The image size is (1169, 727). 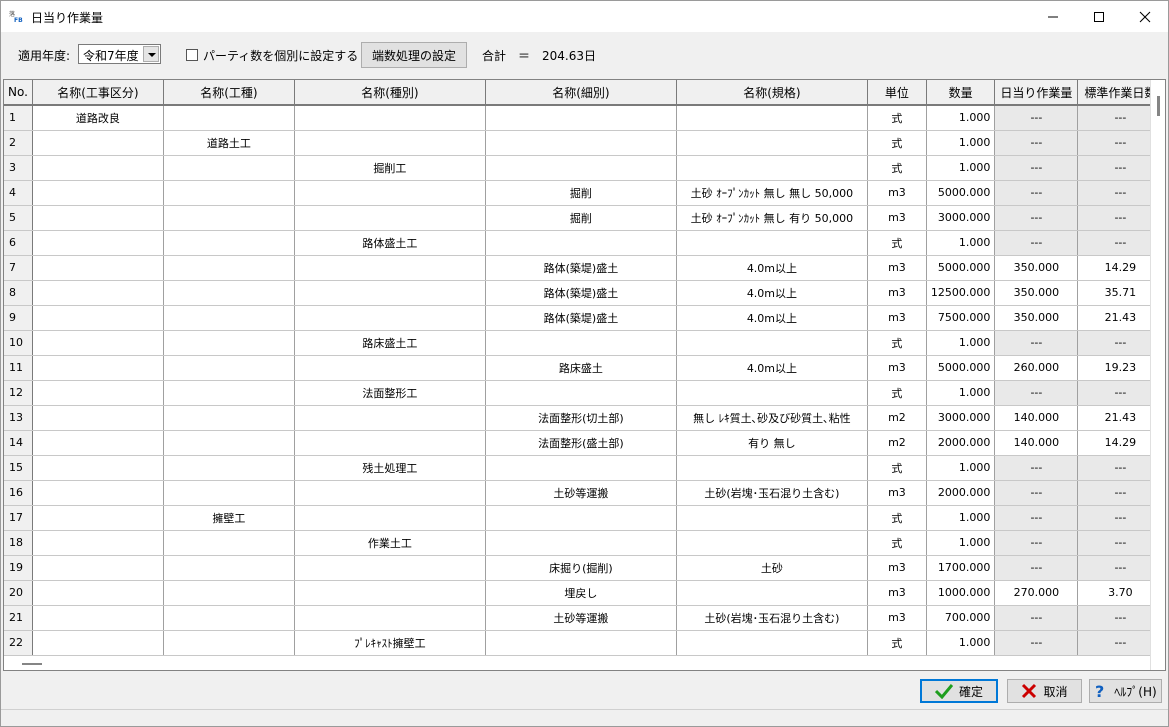 What do you see at coordinates (18, 543) in the screenshot?
I see `table-cell-no: 18` at bounding box center [18, 543].